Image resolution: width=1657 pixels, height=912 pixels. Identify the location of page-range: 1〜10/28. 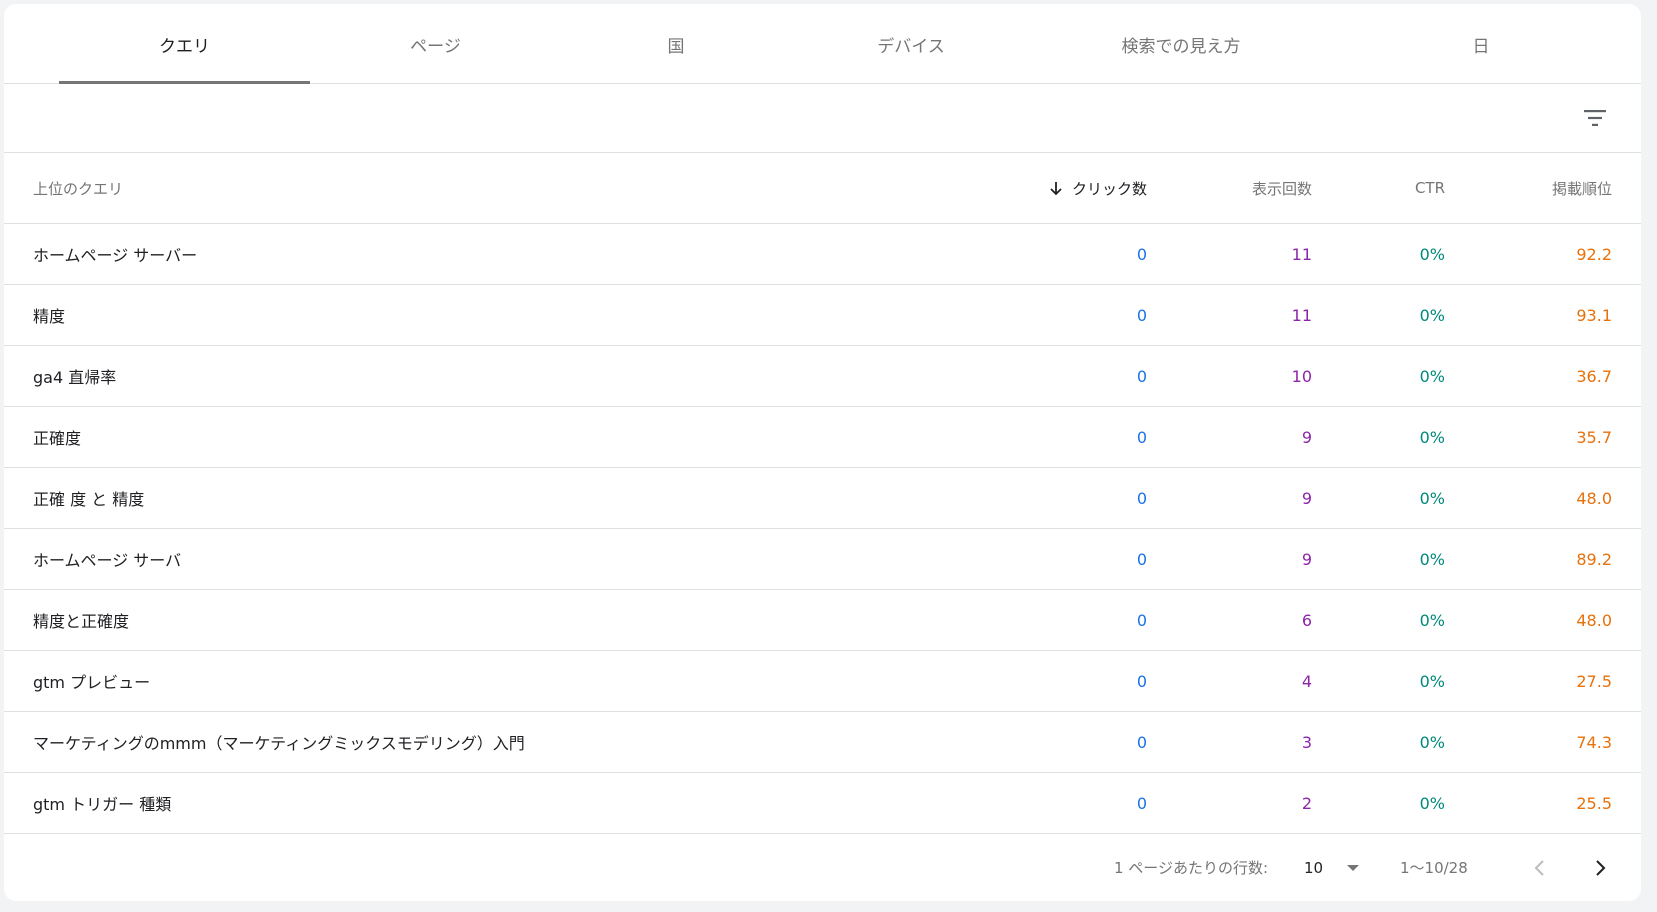
(1434, 868).